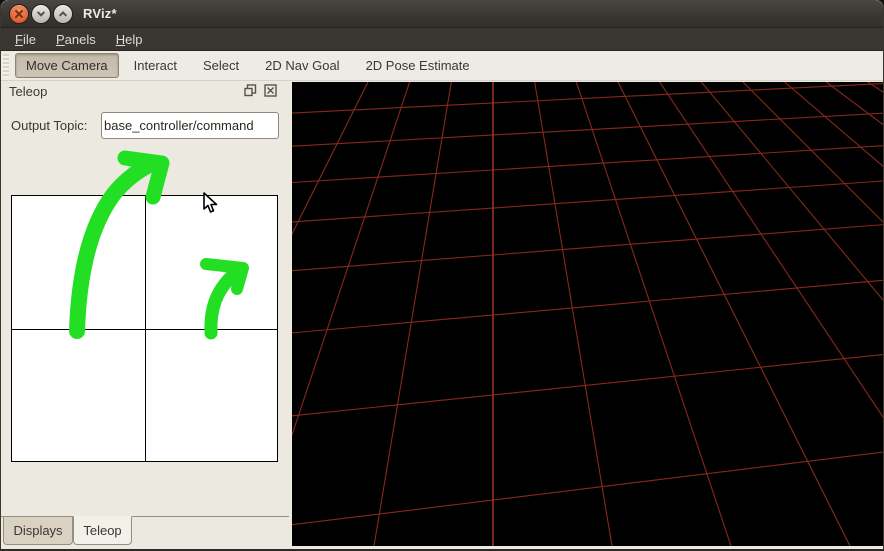  Describe the element at coordinates (442, 14) in the screenshot. I see `titlebar: RViz*` at that location.